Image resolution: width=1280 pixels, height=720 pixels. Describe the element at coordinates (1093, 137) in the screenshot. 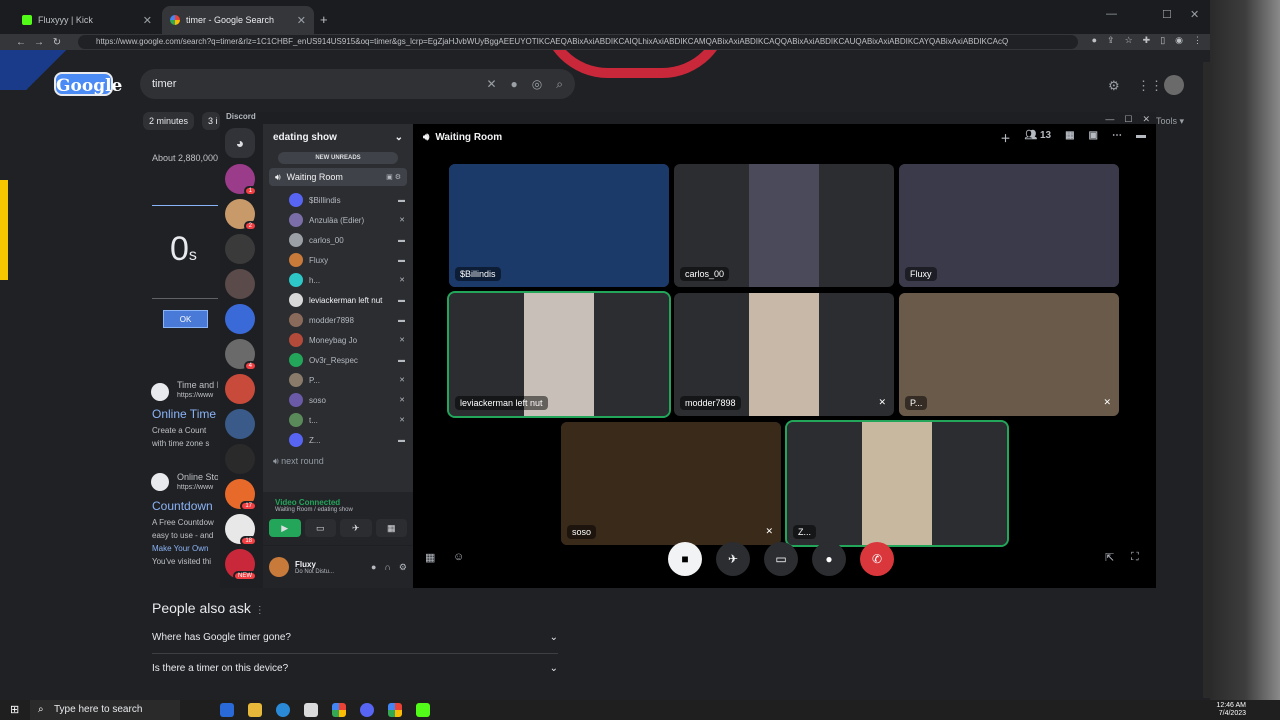

I see `popout-icon: ▣` at that location.